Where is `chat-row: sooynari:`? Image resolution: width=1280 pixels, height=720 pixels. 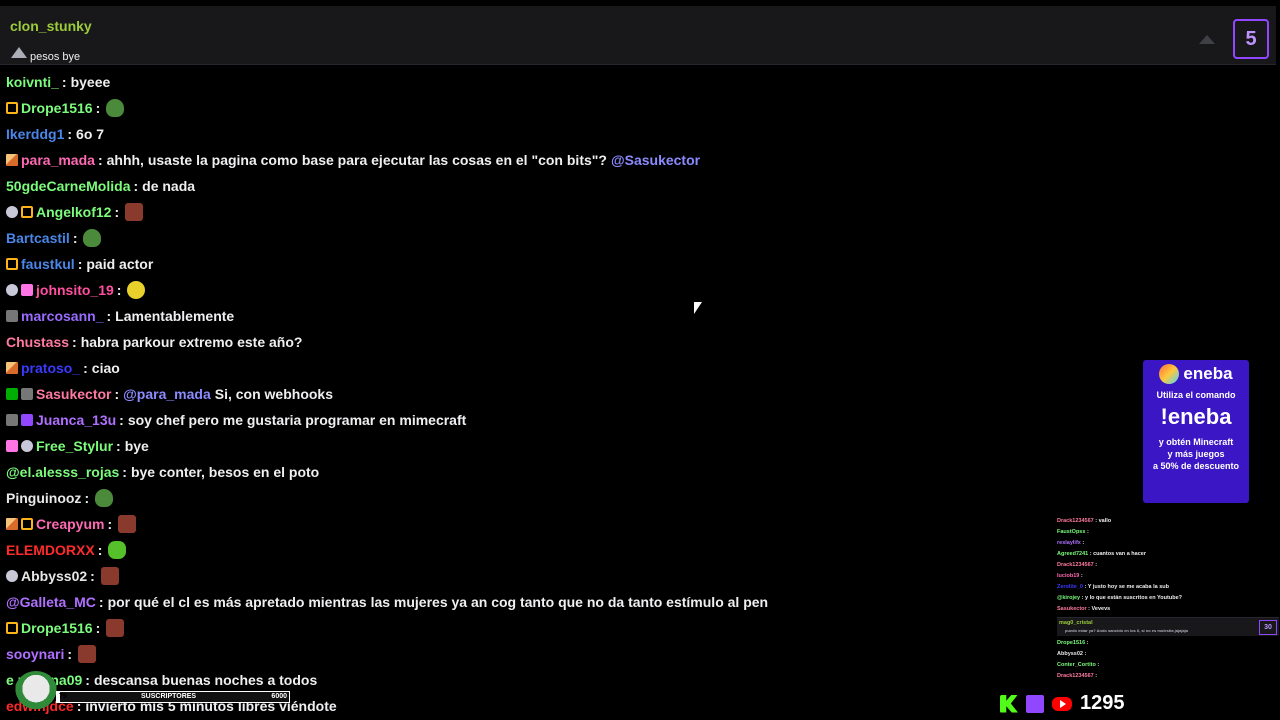
chat-row: sooynari: is located at coordinates (51, 654).